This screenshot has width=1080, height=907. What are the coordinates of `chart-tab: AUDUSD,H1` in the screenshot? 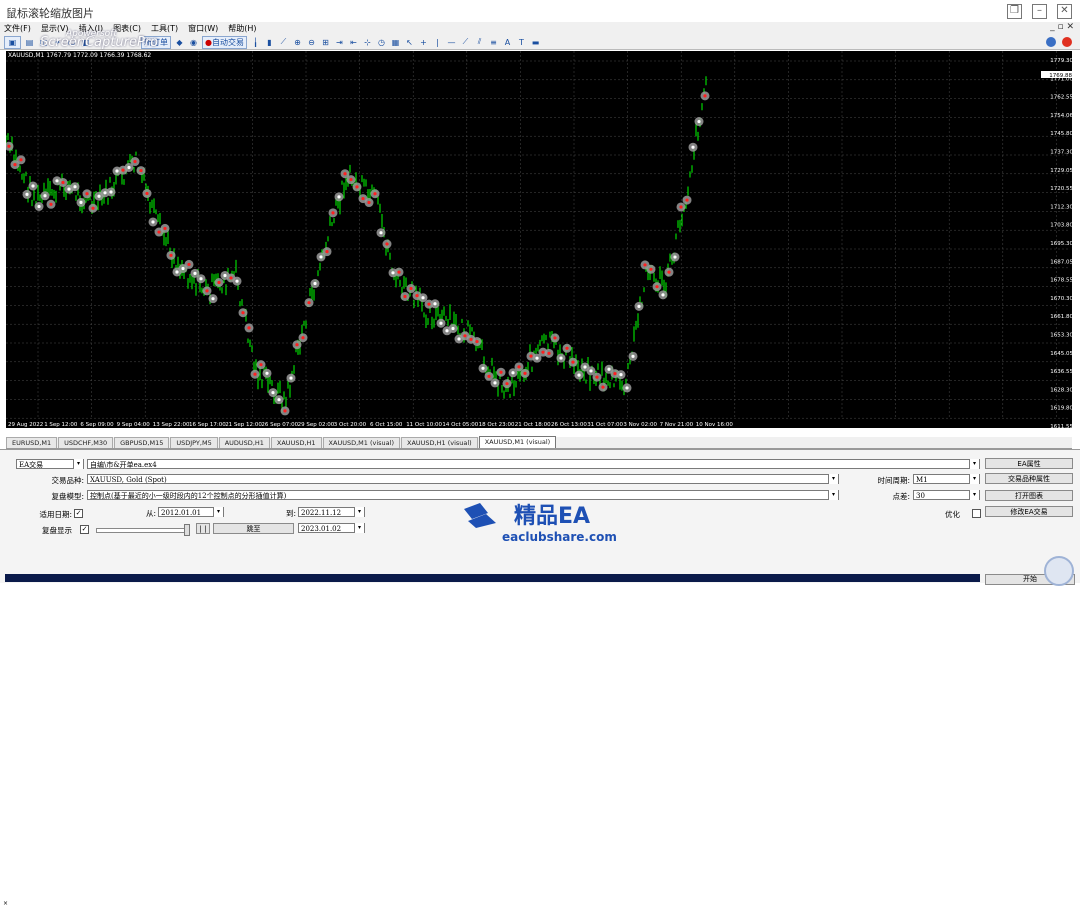 It's located at (244, 442).